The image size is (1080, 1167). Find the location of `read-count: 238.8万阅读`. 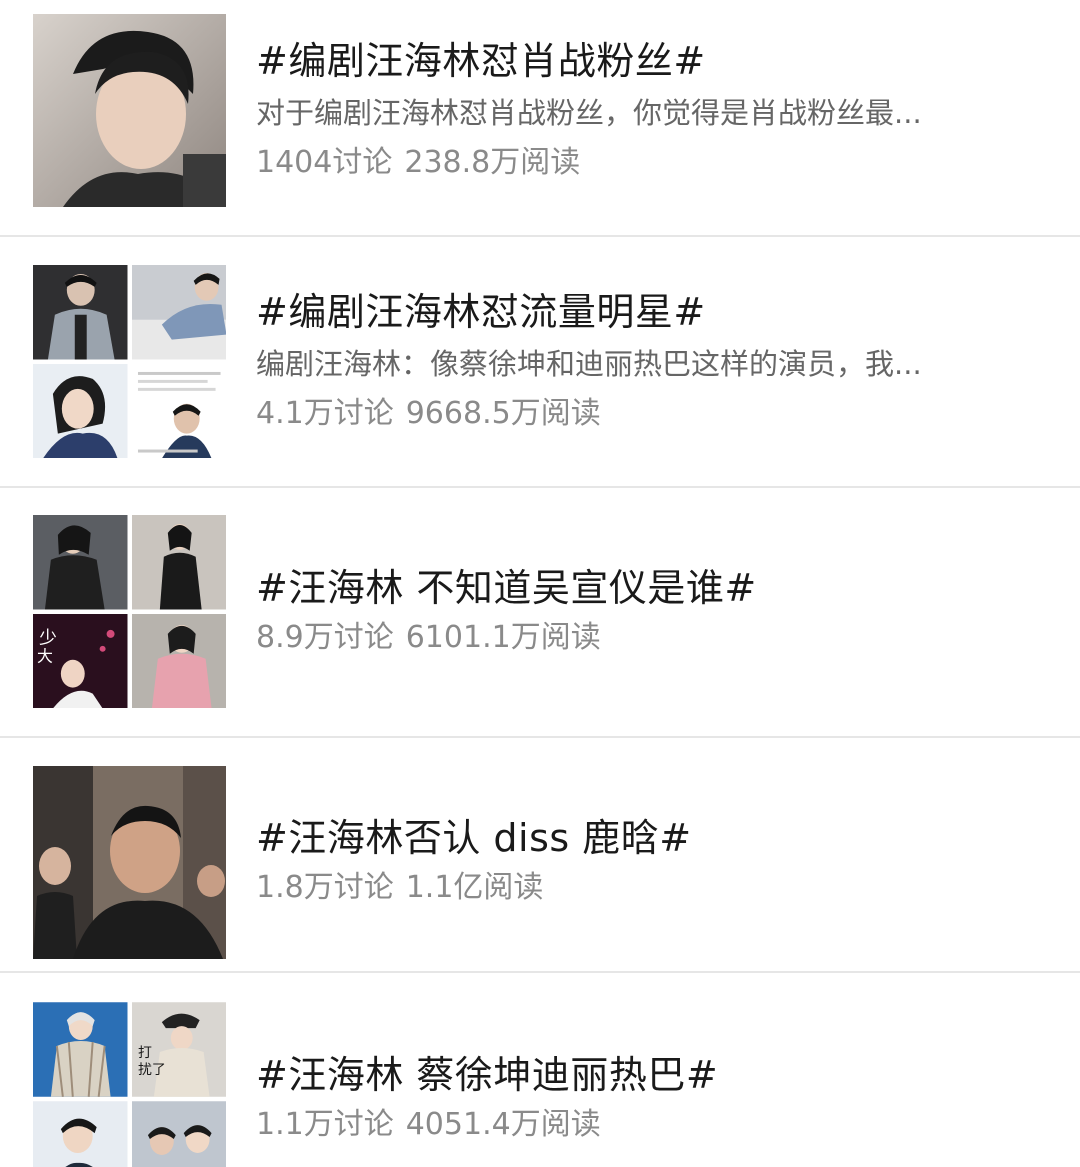

read-count: 238.8万阅读 is located at coordinates (492, 162).